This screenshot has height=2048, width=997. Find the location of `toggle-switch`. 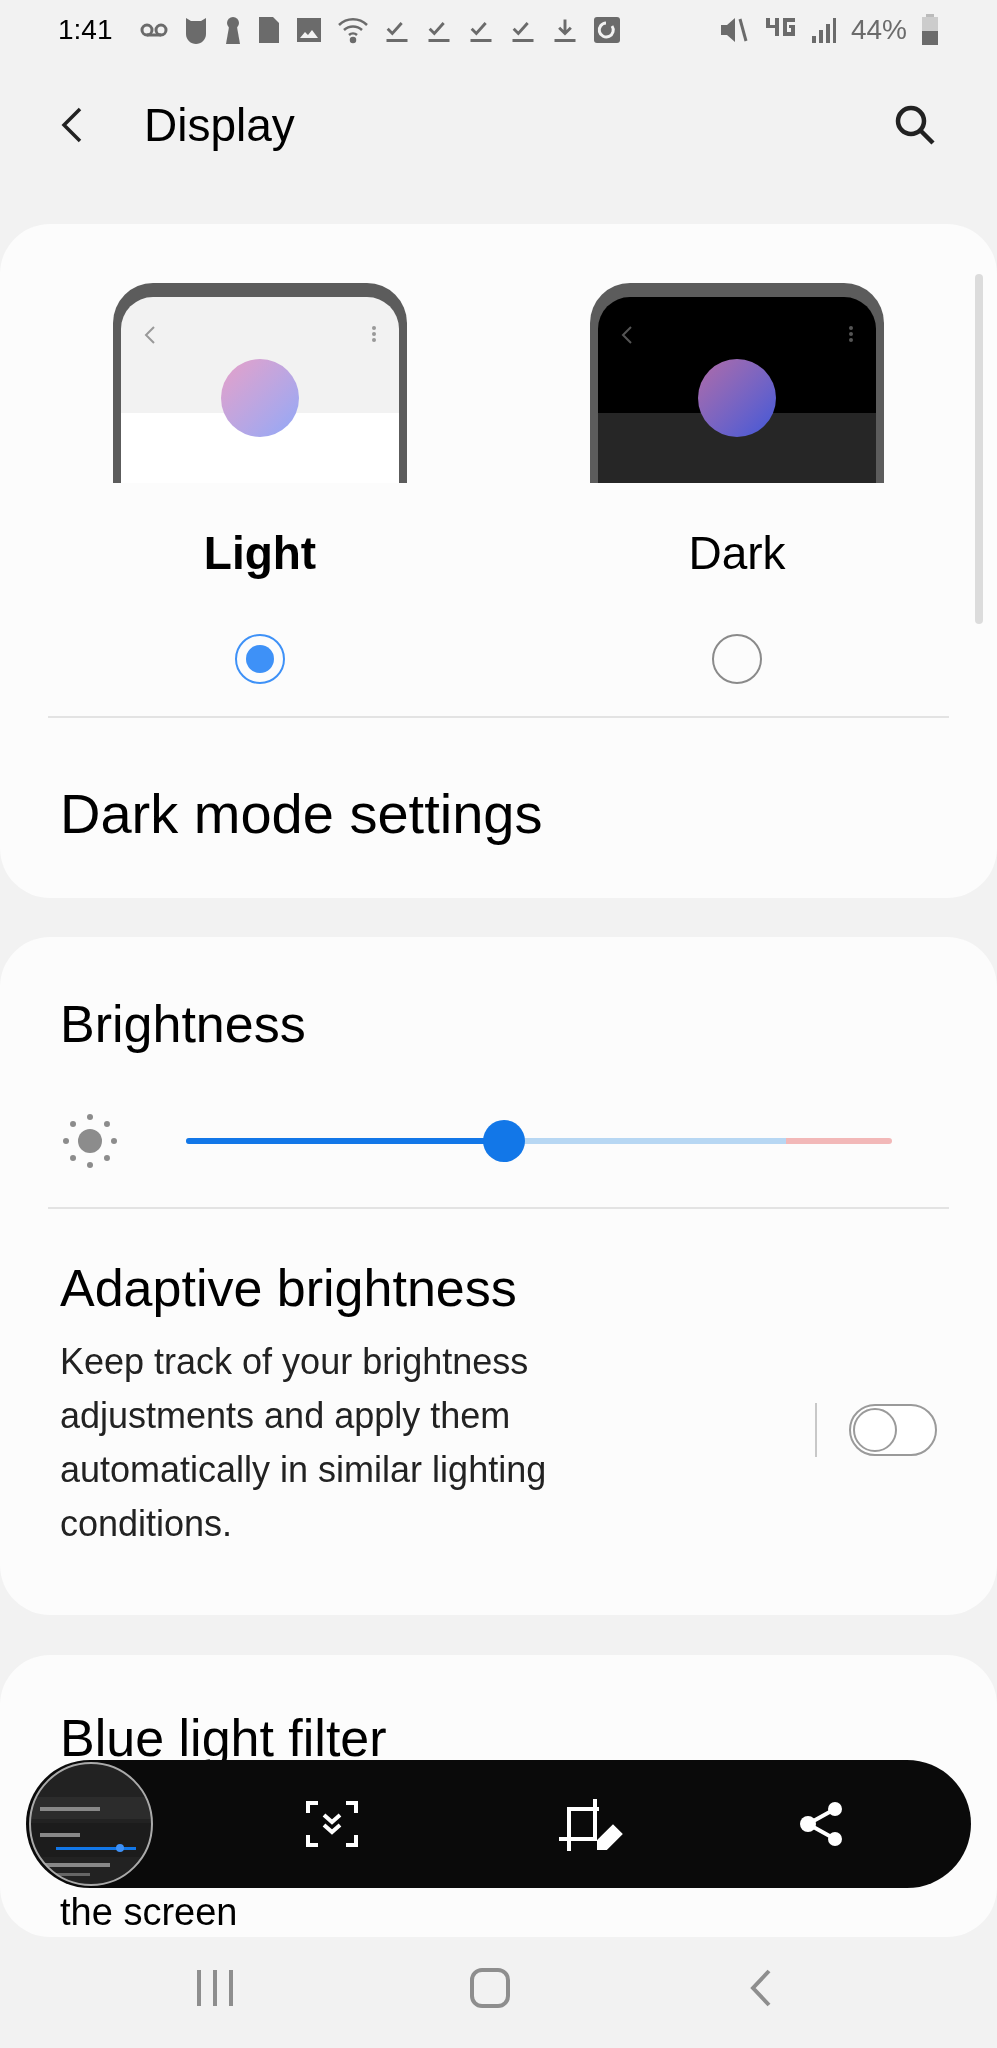

toggle-switch is located at coordinates (892, 1430).